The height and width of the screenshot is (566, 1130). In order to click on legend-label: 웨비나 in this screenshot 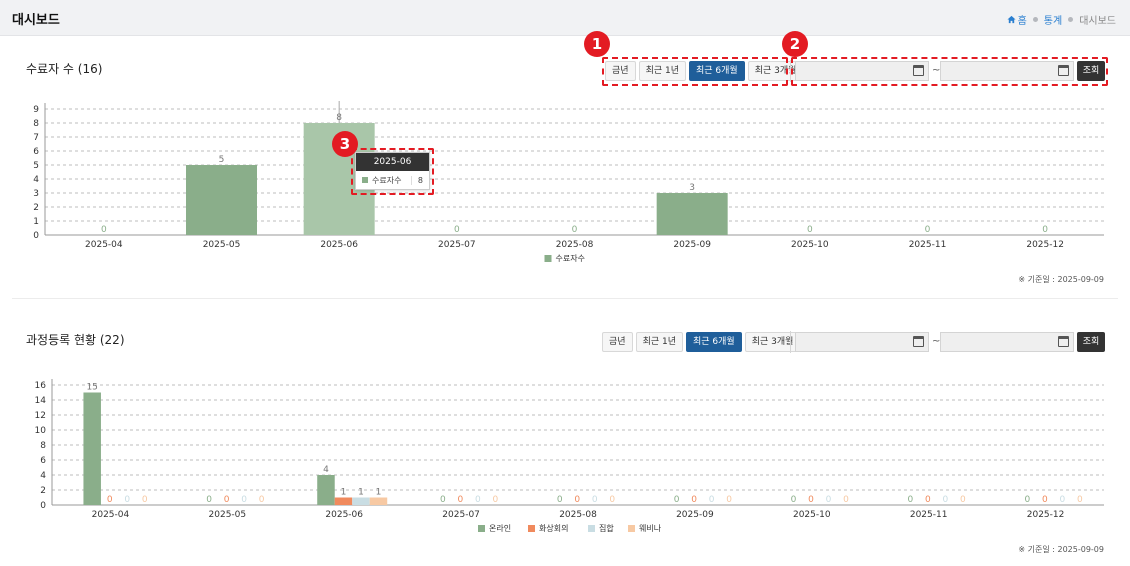, I will do `click(650, 528)`.